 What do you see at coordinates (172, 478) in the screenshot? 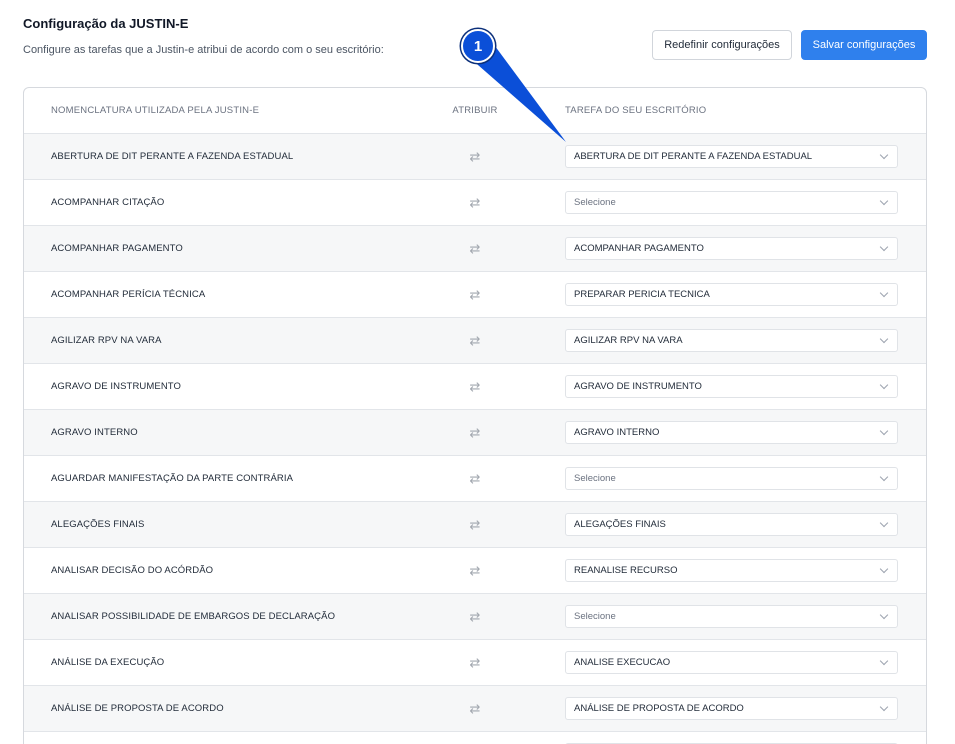
I see `justine-task-name: AGUARDAR MANIFESTAÇÃO DA PARTE CONTRÁRIA` at bounding box center [172, 478].